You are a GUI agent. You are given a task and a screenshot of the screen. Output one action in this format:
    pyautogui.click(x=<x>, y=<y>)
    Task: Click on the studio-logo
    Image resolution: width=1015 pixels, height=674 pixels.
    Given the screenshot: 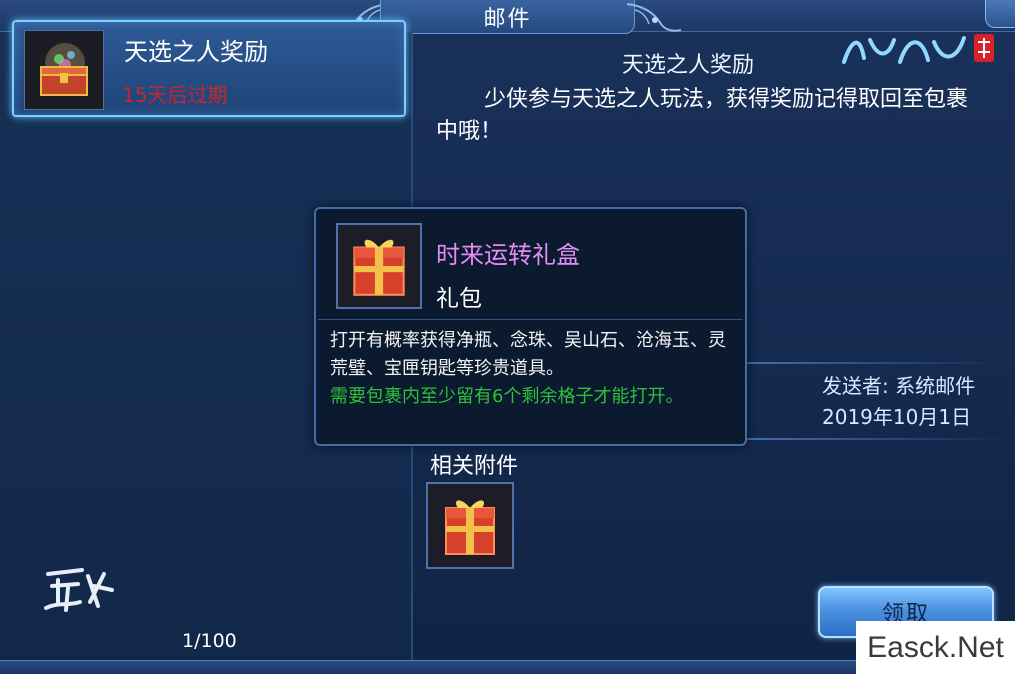 What is the action you would take?
    pyautogui.click(x=79, y=590)
    